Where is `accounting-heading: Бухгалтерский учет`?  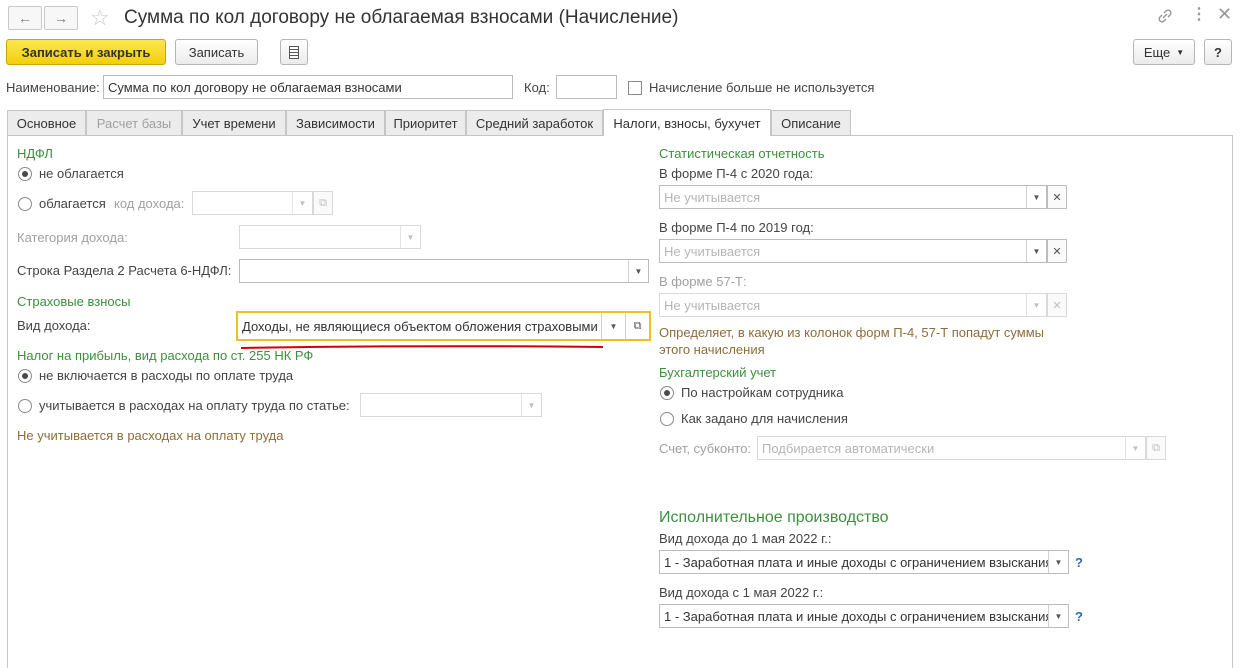 accounting-heading: Бухгалтерский учет is located at coordinates (718, 372).